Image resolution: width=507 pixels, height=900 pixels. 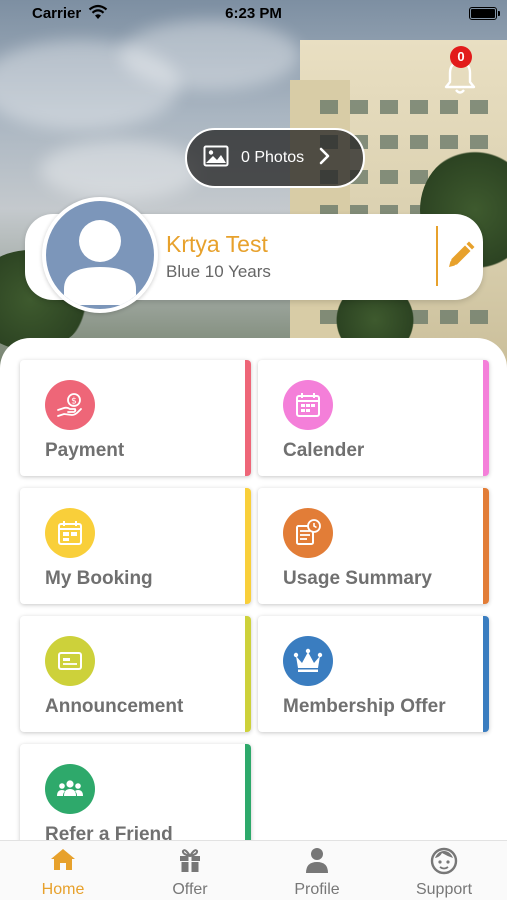 What do you see at coordinates (70, 405) in the screenshot?
I see `hand-coin-icon: $` at bounding box center [70, 405].